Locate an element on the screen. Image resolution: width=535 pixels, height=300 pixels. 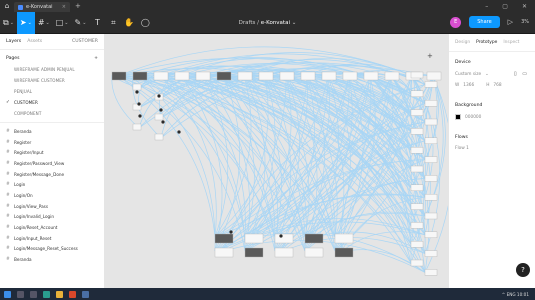
help-button: ? is located at coordinates (523, 270).